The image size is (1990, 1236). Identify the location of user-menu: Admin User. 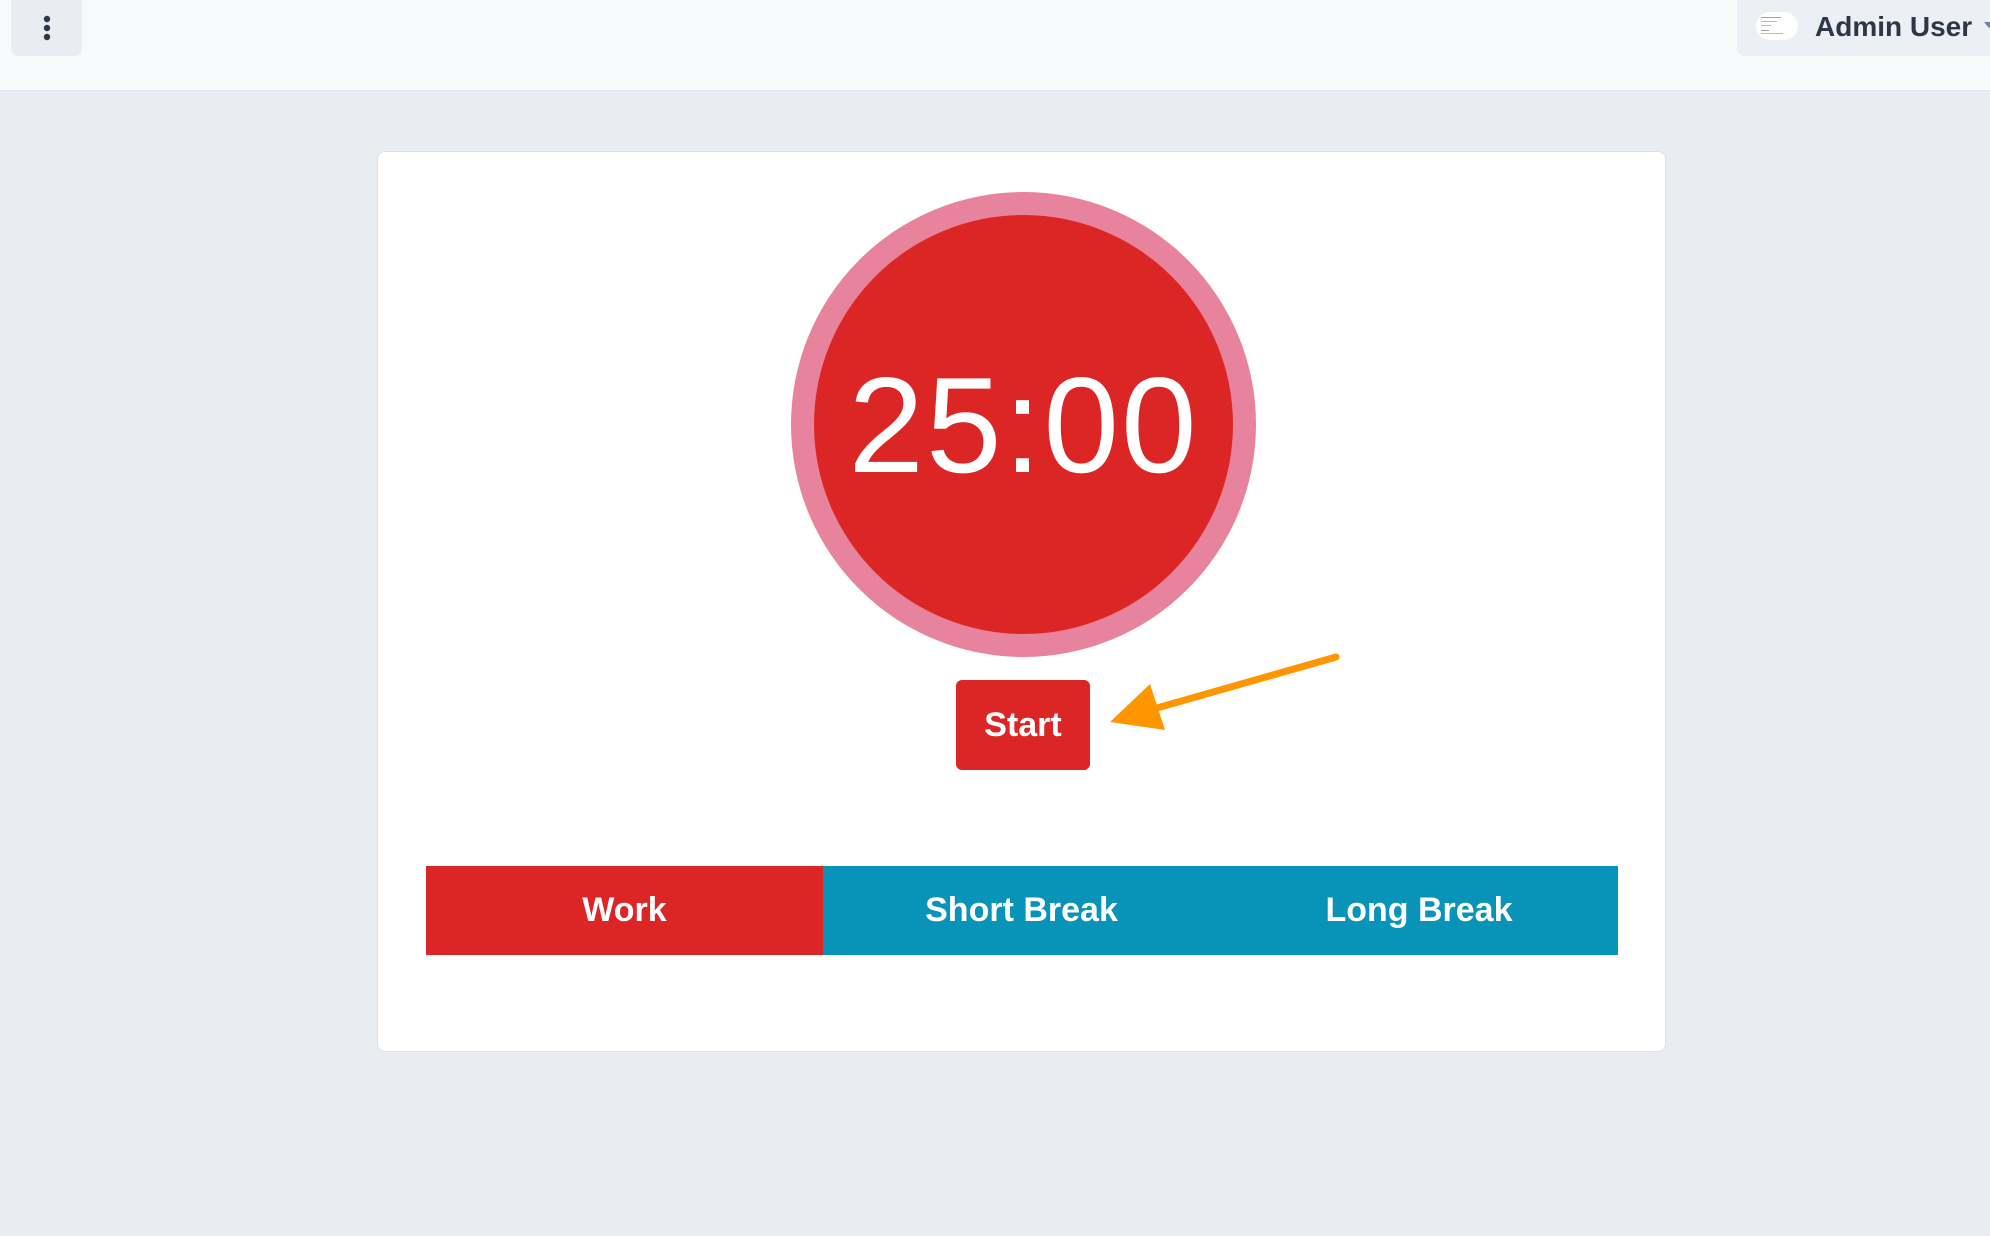
(1863, 28).